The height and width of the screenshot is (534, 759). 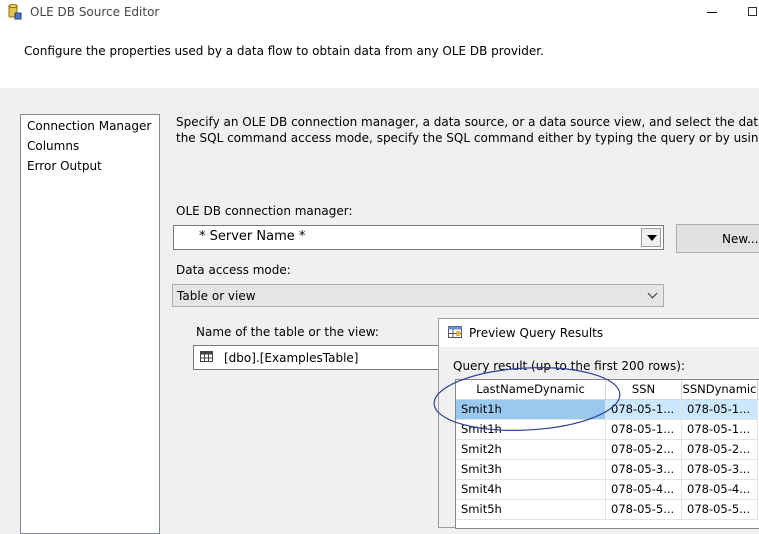 What do you see at coordinates (720, 390) in the screenshot?
I see `column-header-ssndynamic: SSNDynamic` at bounding box center [720, 390].